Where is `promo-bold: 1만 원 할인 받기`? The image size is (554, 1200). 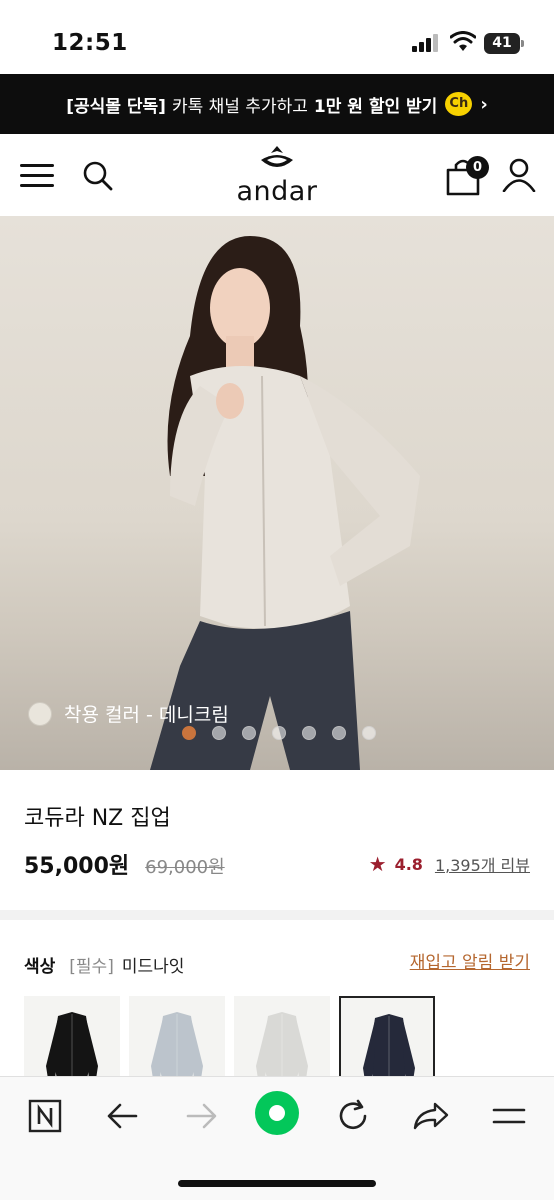 promo-bold: 1만 원 할인 받기 is located at coordinates (375, 106).